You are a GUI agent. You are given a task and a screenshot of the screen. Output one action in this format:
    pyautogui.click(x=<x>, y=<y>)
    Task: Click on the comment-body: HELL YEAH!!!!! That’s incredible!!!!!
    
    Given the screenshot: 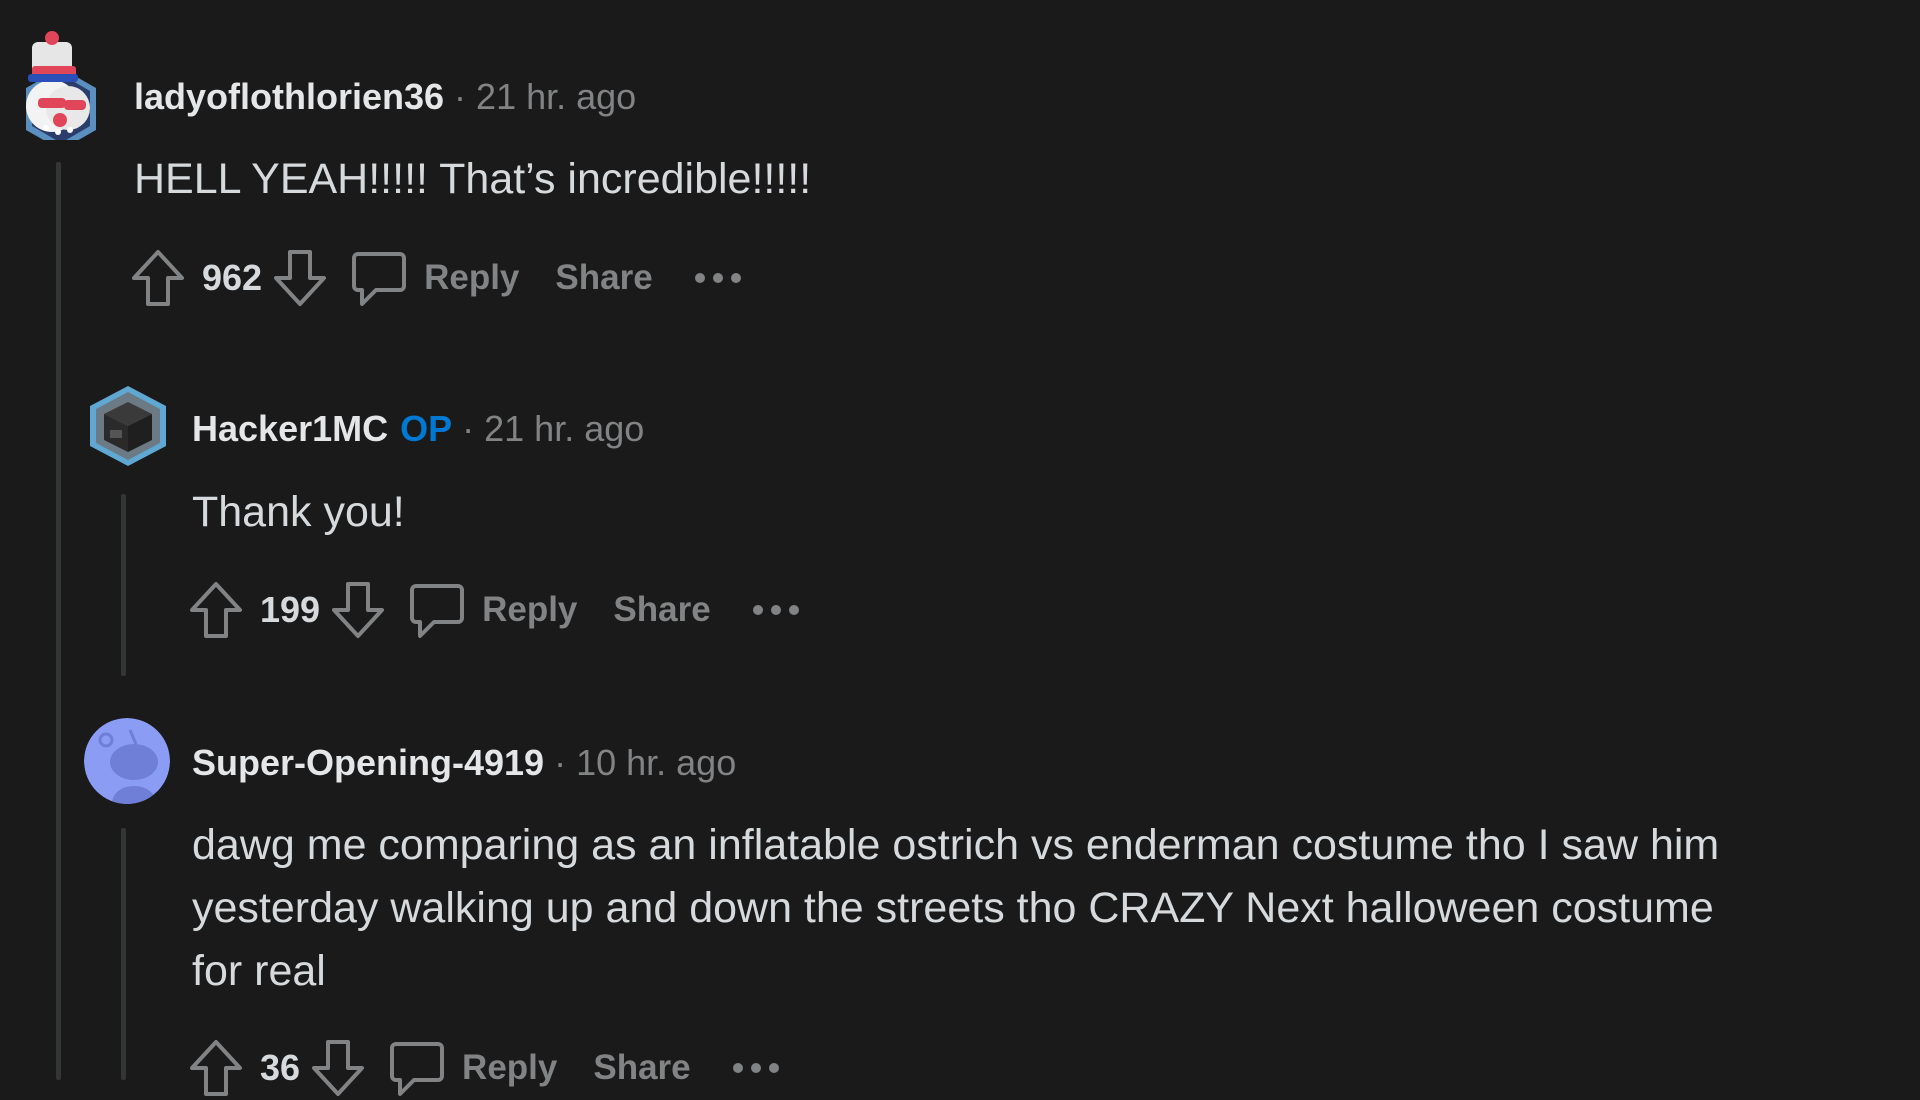 What is the action you would take?
    pyautogui.click(x=473, y=179)
    